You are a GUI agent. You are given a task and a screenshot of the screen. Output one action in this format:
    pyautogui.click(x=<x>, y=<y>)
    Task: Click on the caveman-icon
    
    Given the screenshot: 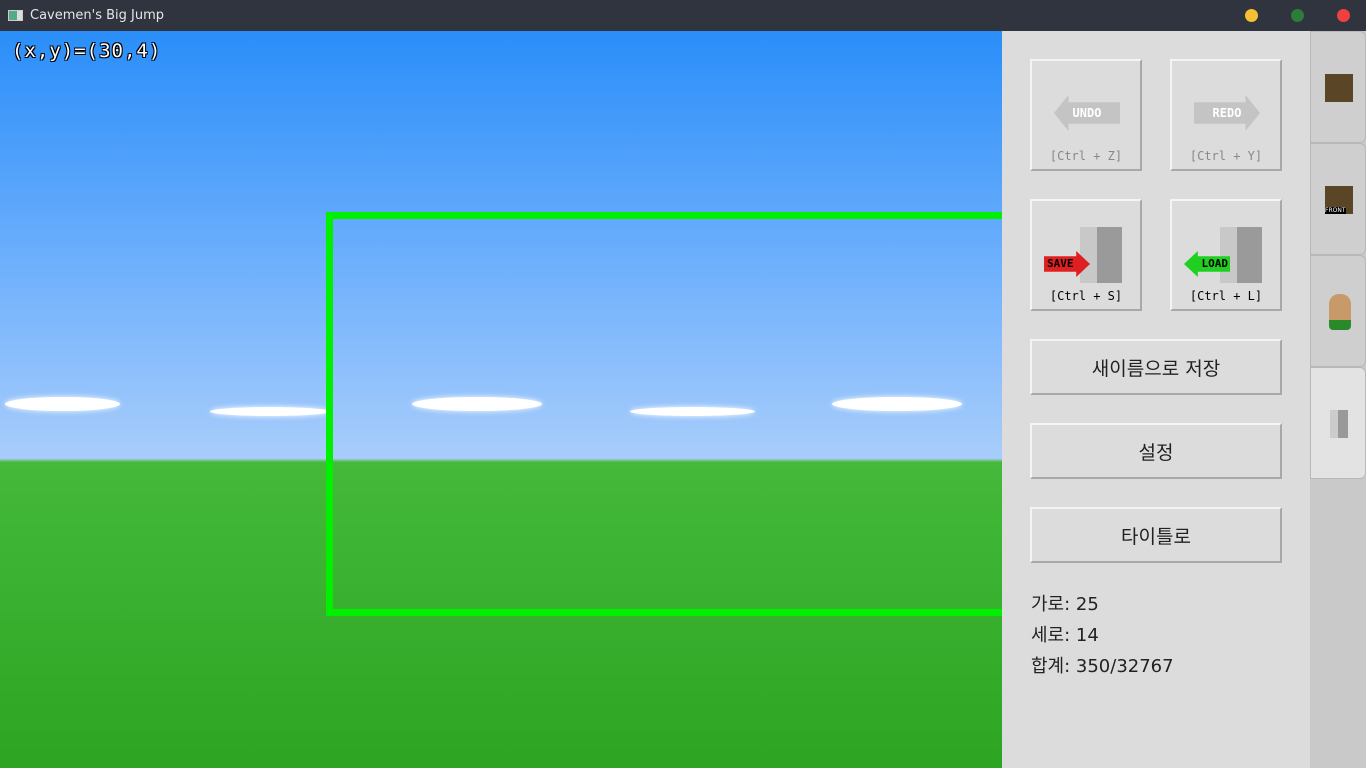 What is the action you would take?
    pyautogui.click(x=1340, y=312)
    